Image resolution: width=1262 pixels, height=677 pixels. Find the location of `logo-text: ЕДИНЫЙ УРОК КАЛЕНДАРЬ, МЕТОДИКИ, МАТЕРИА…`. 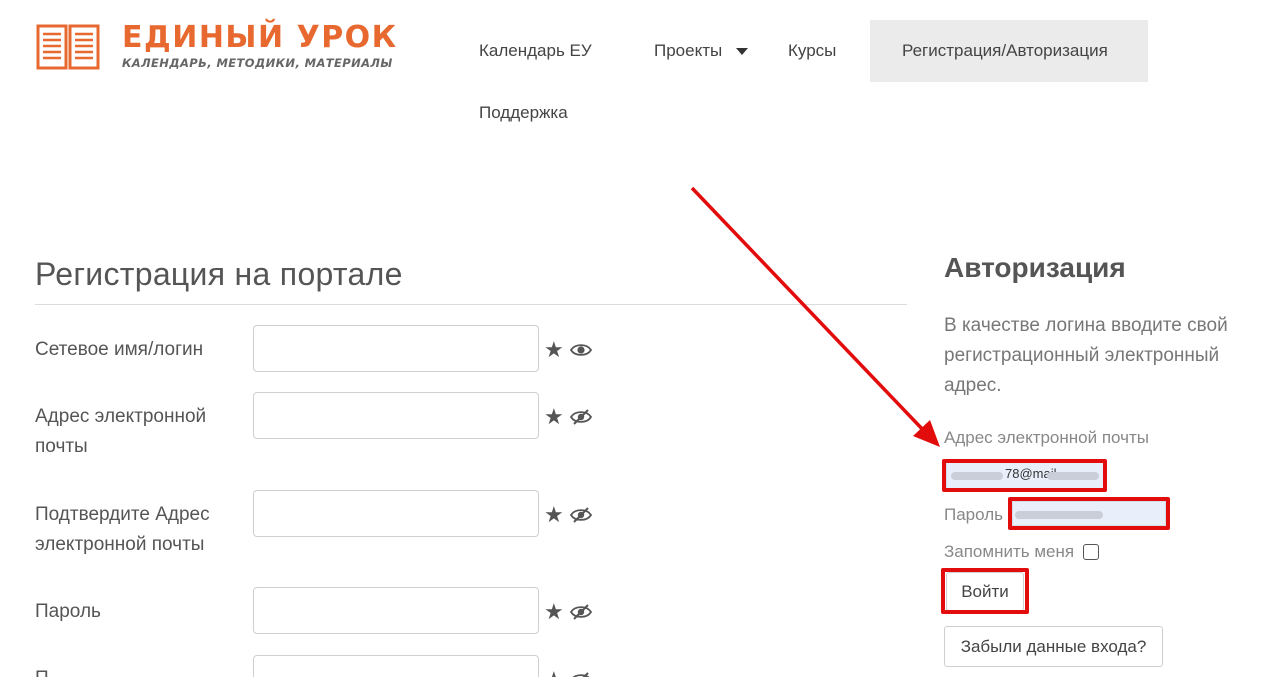

logo-text: ЕДИНЫЙ УРОК КАЛЕНДАРЬ, МЕТОДИКИ, МАТЕРИА… is located at coordinates (260, 47).